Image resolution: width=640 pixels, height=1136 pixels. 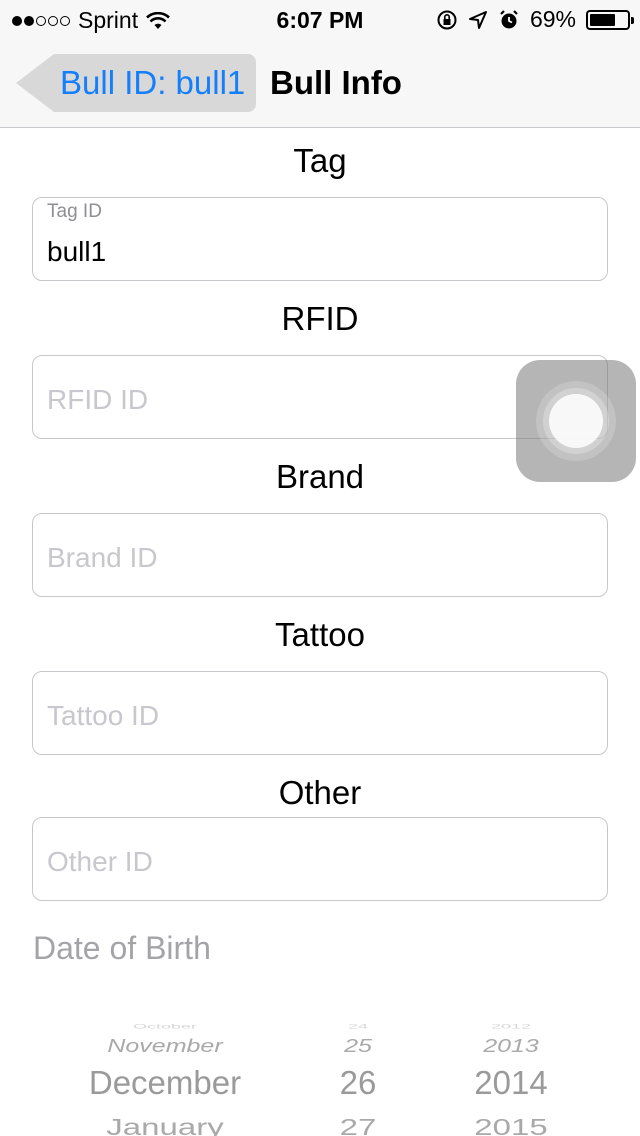 What do you see at coordinates (320, 558) in the screenshot?
I see `brand-id-input` at bounding box center [320, 558].